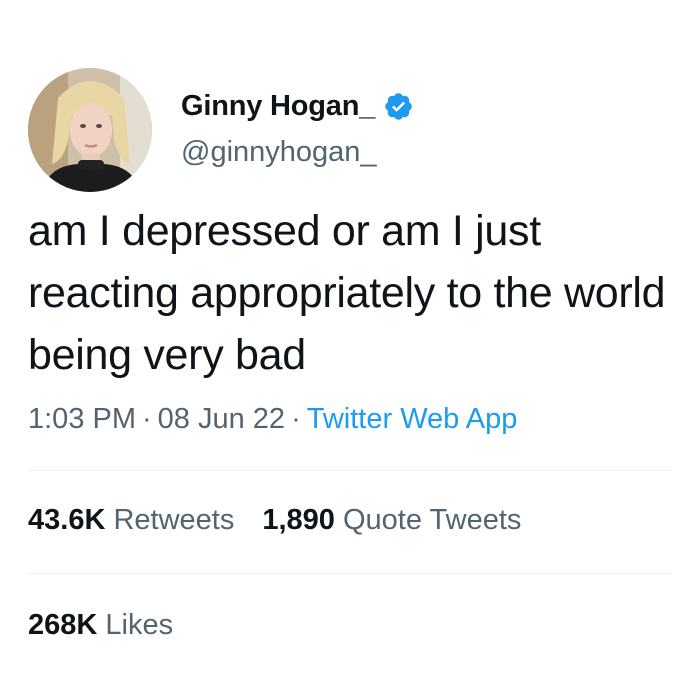  I want to click on likes-stat: 268K Likes, so click(100, 625).